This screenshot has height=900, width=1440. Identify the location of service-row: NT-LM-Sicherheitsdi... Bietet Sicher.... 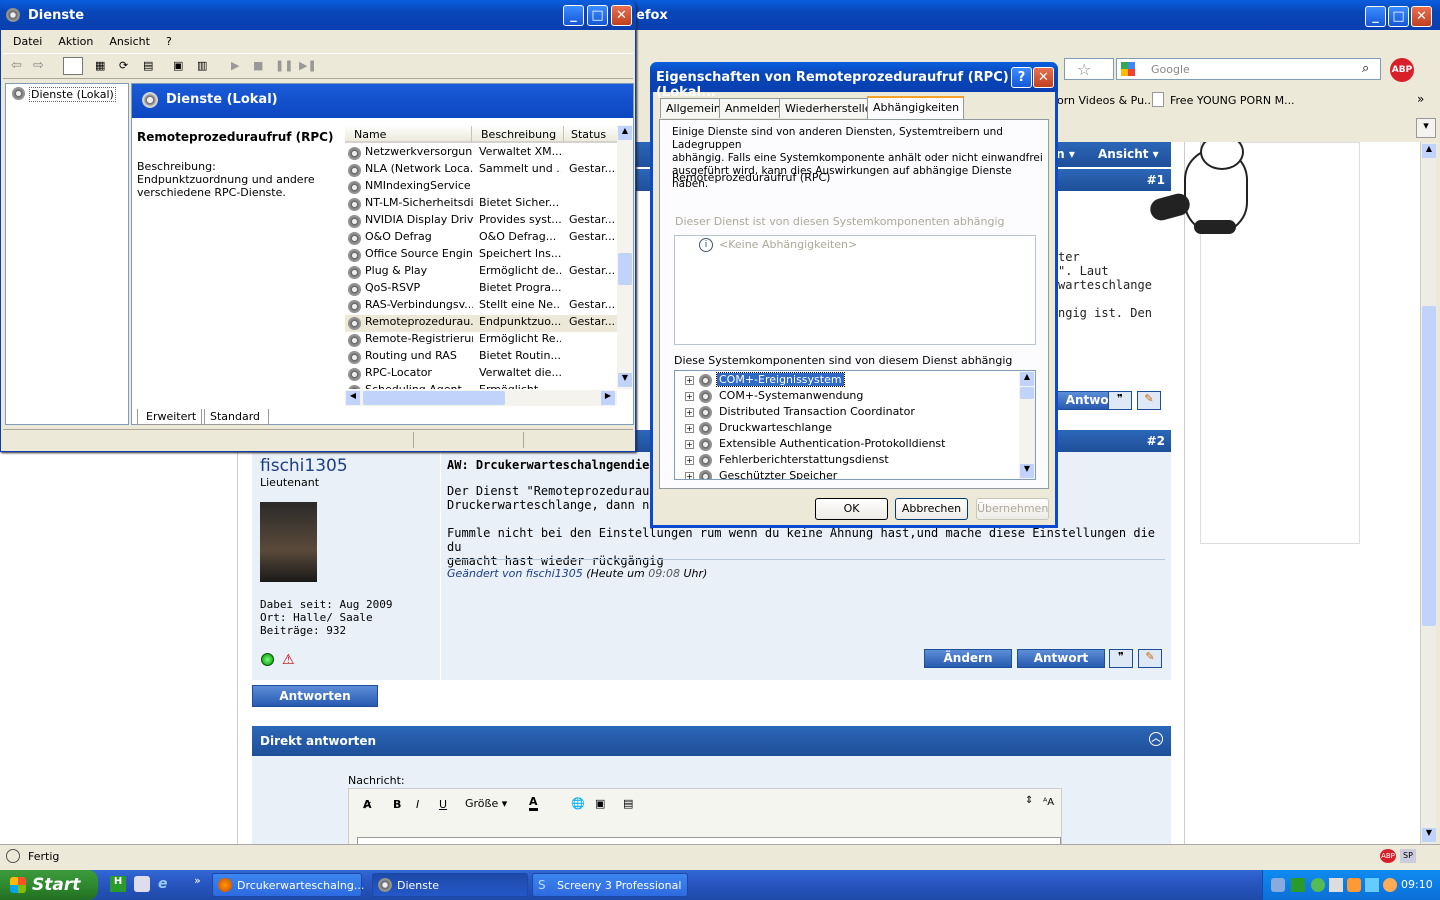
(481, 204).